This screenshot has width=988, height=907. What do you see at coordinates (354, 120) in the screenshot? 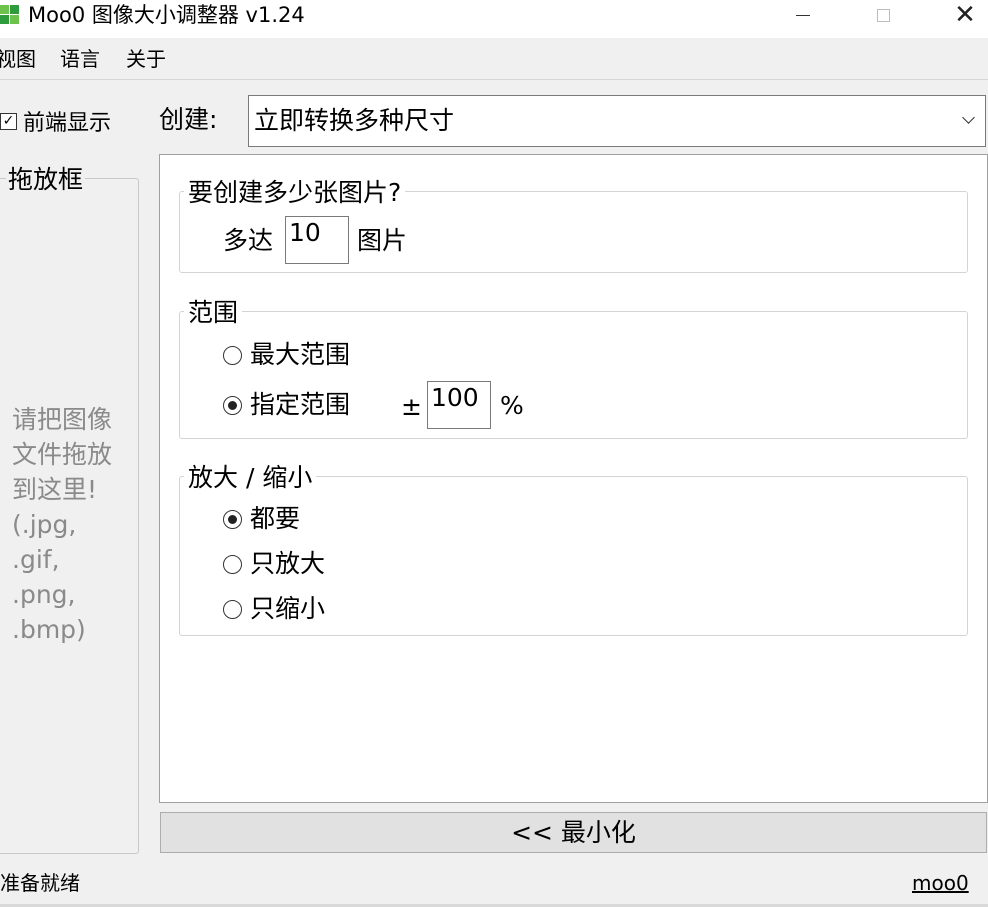
I see `create-mode-value: 立即转换多种尺寸` at bounding box center [354, 120].